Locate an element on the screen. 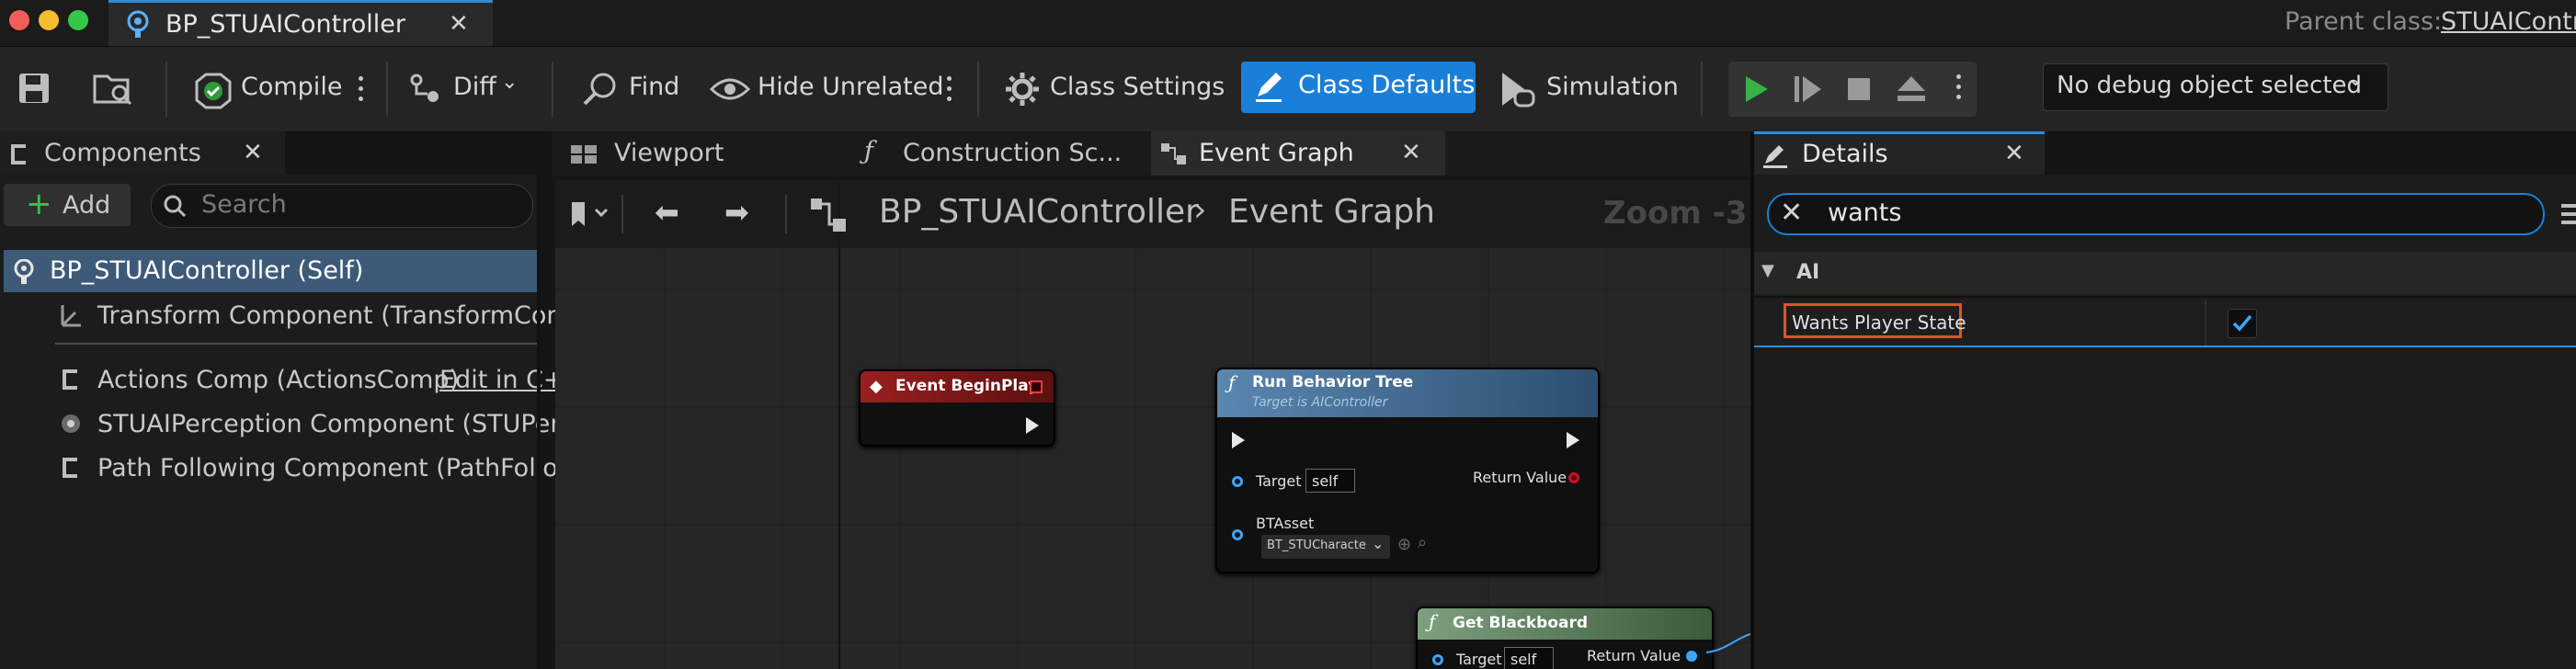 The height and width of the screenshot is (669, 2576). event-icon: ◆ is located at coordinates (876, 386).